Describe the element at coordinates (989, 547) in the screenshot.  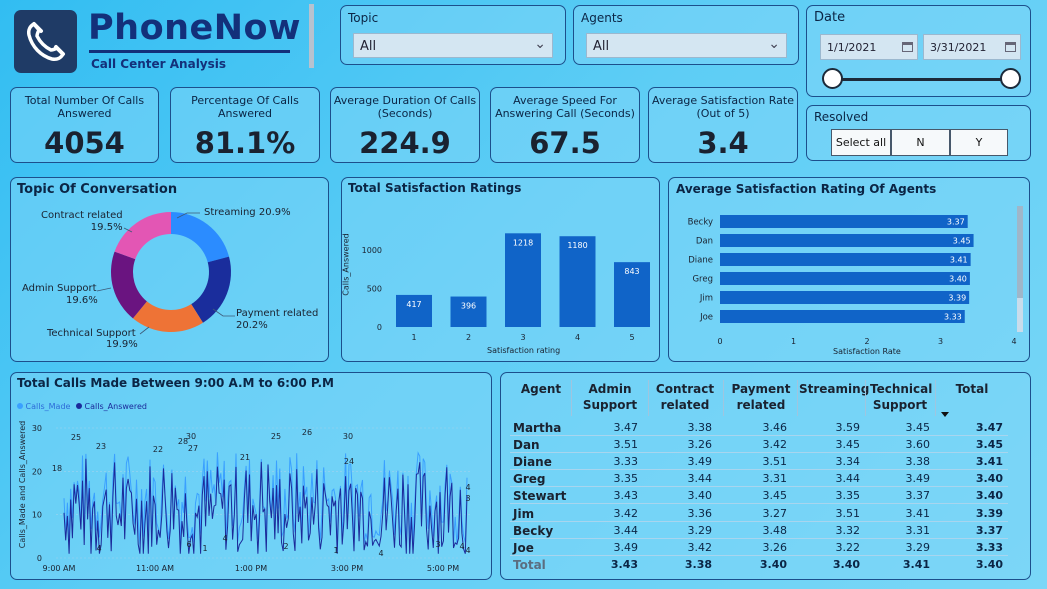
I see `row-total-cell: 3.33` at that location.